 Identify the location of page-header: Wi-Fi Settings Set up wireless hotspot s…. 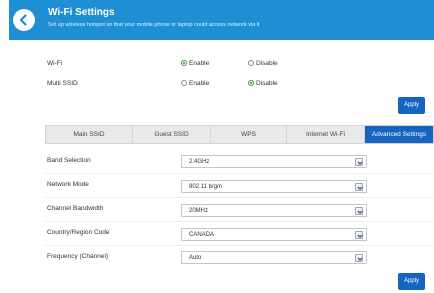
(221, 20).